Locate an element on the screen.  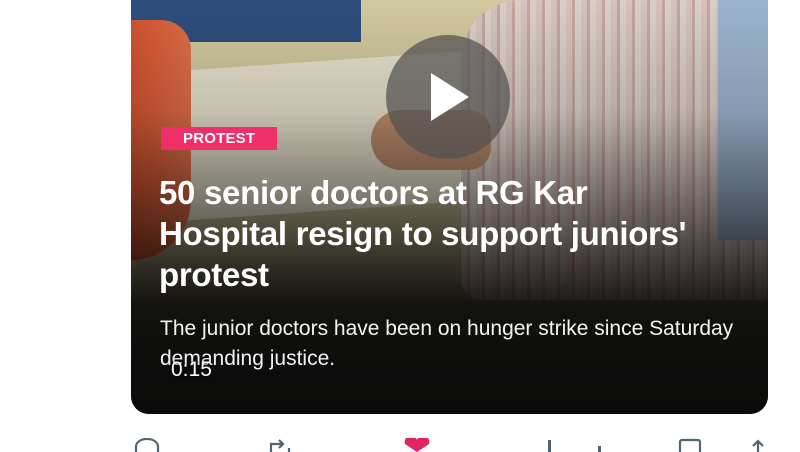
action-bar is located at coordinates (400, 444).